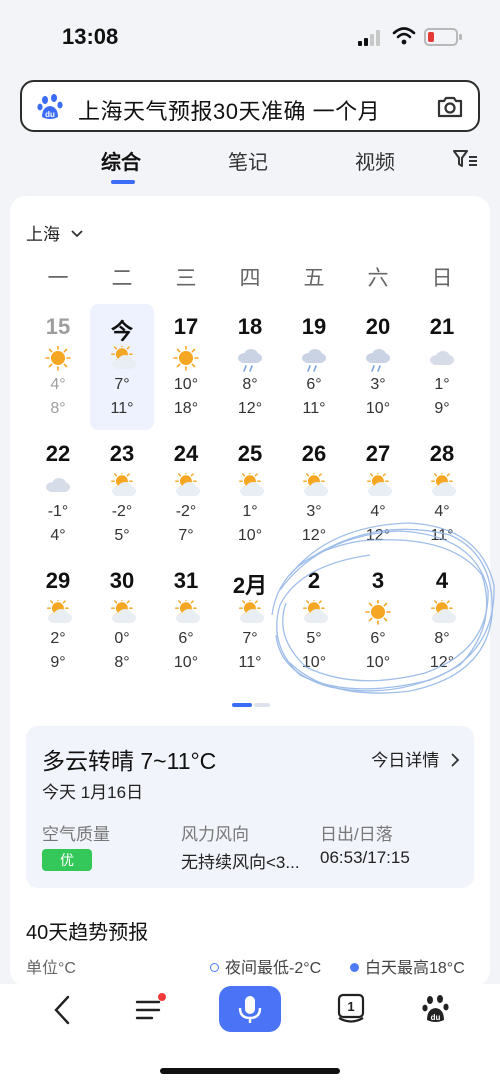 Image resolution: width=500 pixels, height=1084 pixels. What do you see at coordinates (465, 159) in the screenshot?
I see `filter-icon` at bounding box center [465, 159].